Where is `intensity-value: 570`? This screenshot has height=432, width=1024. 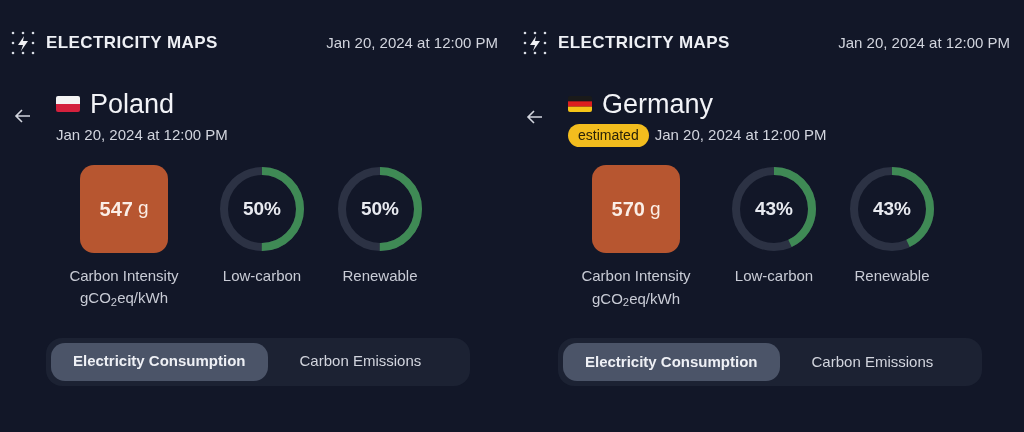
intensity-value: 570 is located at coordinates (628, 209).